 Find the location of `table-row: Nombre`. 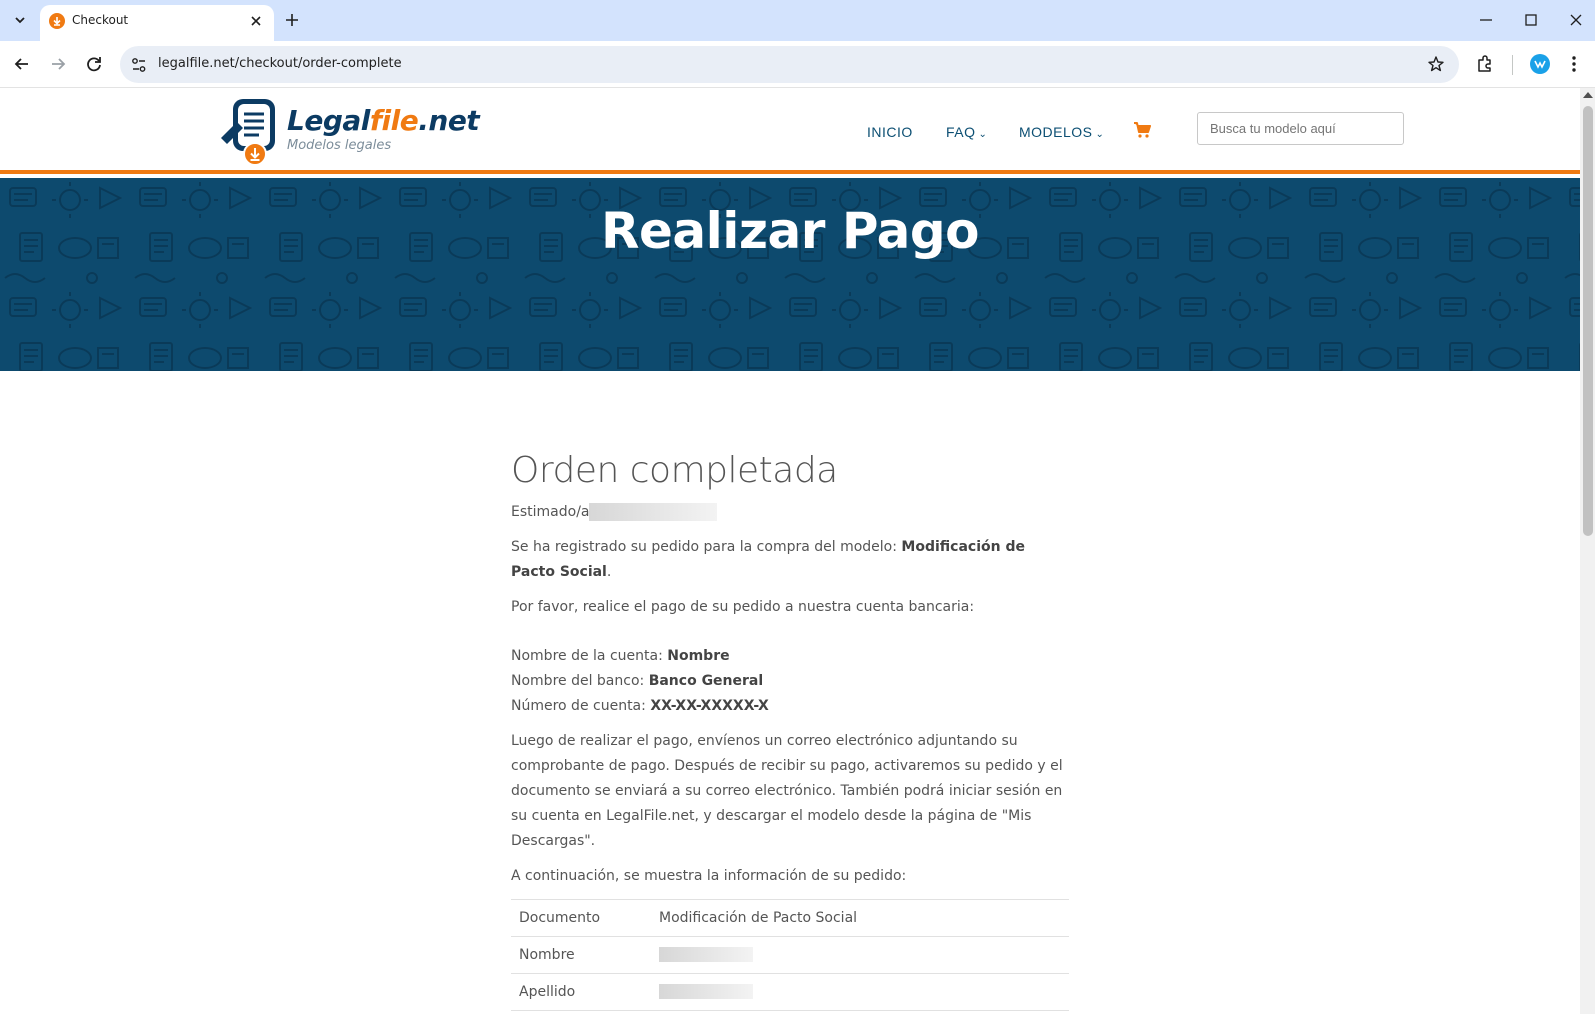

table-row: Nombre is located at coordinates (790, 955).